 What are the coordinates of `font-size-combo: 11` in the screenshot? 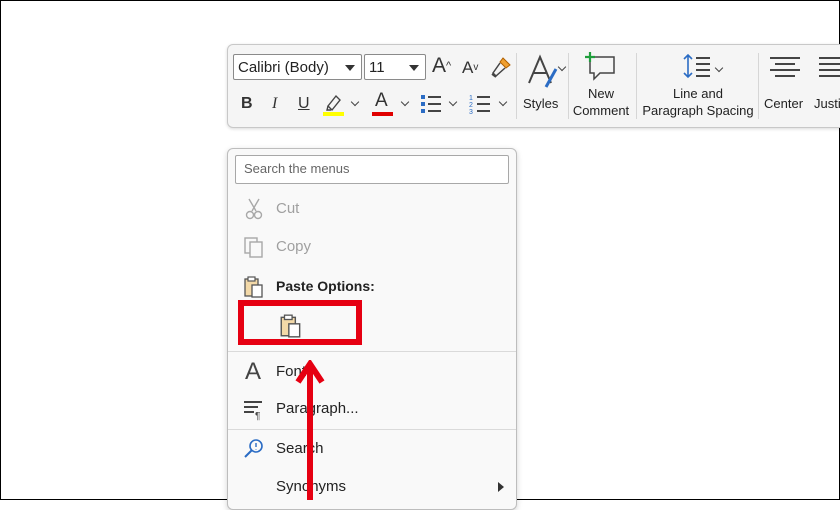 It's located at (395, 67).